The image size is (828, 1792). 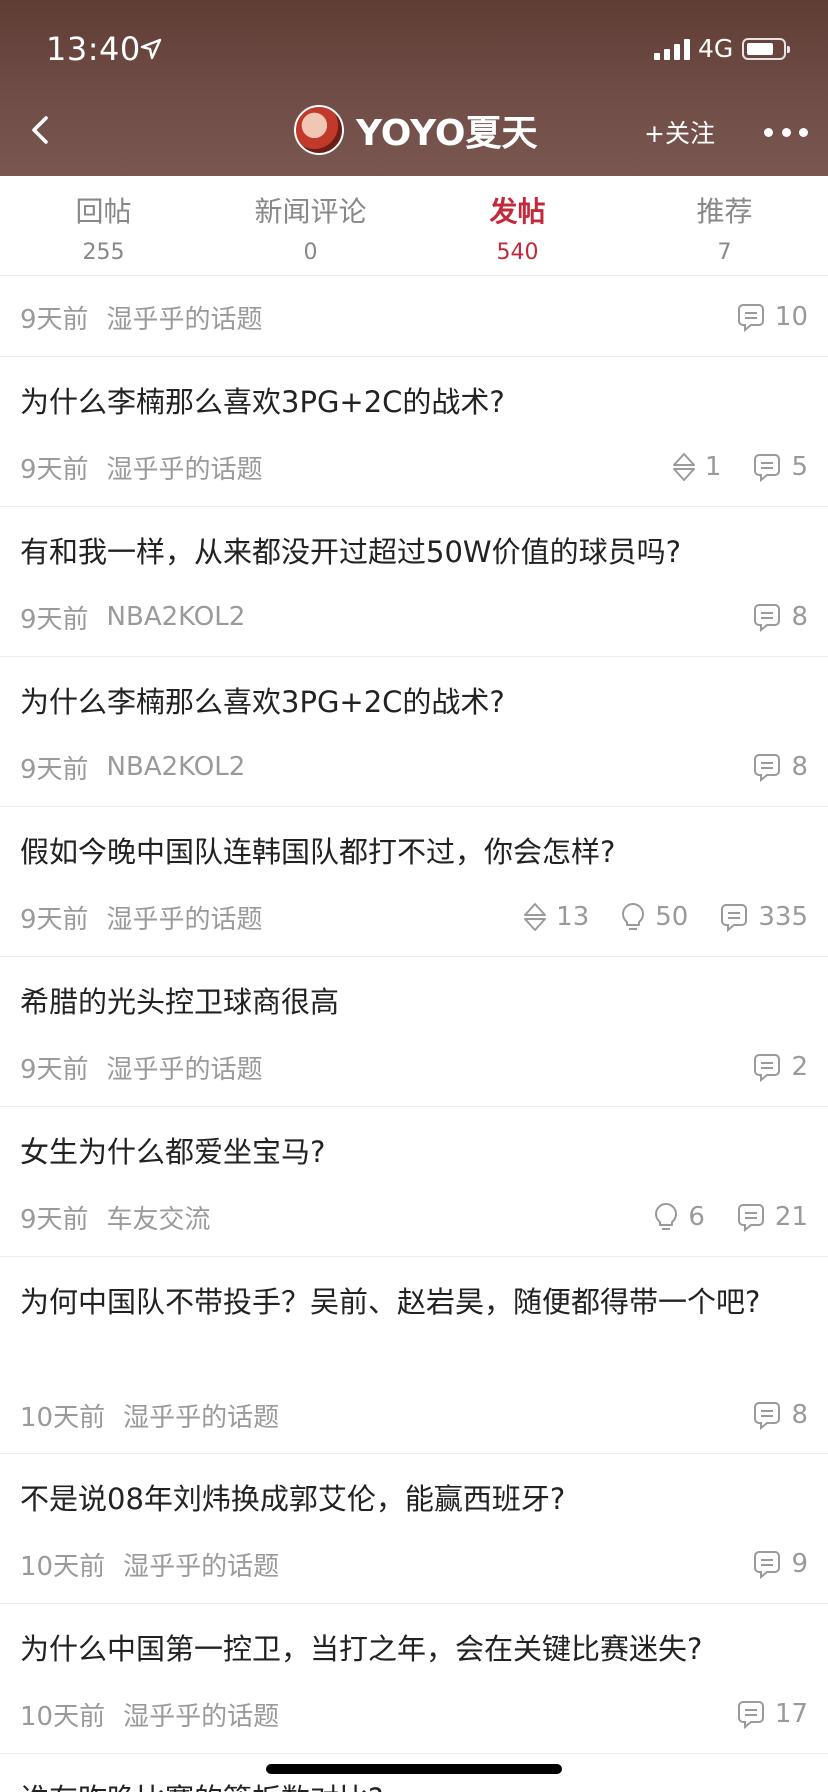 I want to click on post-meta: 9天前 湿乎乎的话题 1 5, so click(x=414, y=467).